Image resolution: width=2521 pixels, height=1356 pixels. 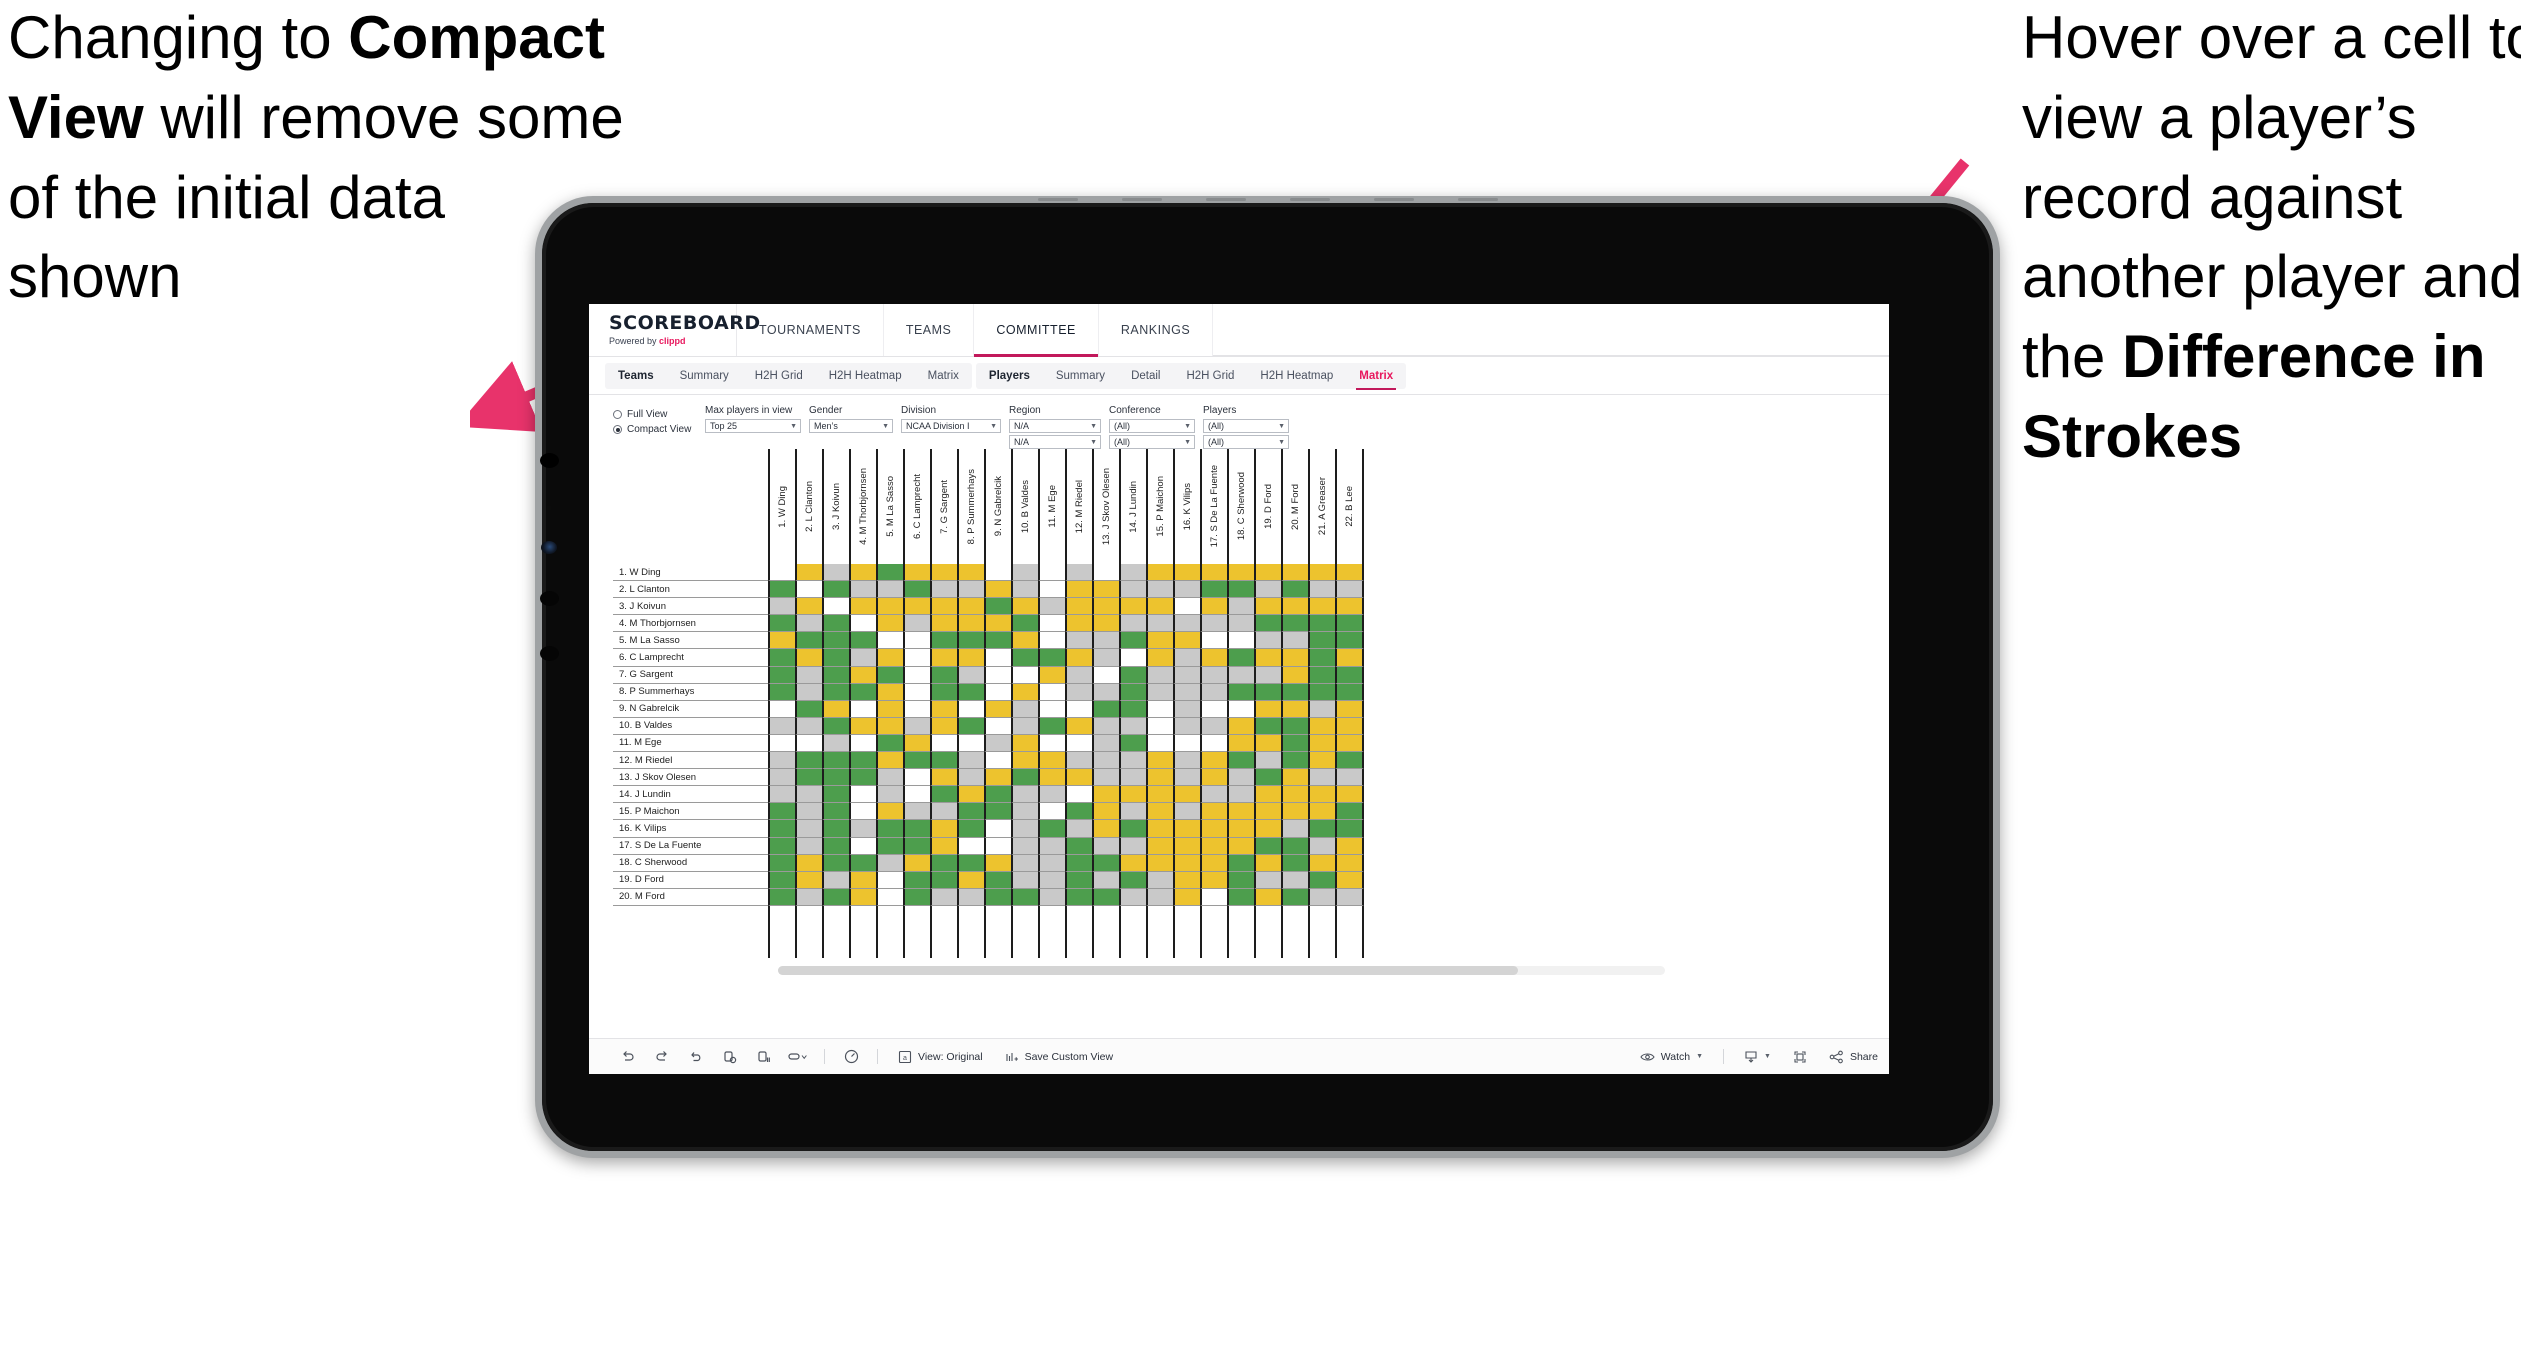 What do you see at coordinates (690, 846) in the screenshot?
I see `matrix-row-header: 17. S De La Fuente` at bounding box center [690, 846].